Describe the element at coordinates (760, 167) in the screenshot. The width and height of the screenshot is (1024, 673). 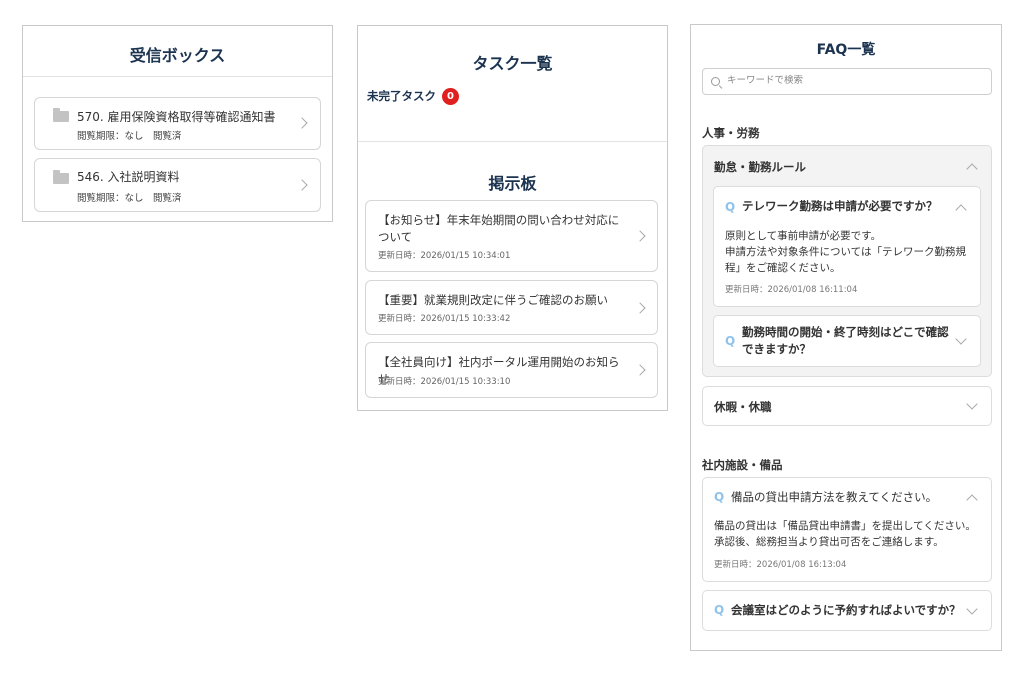
I see `category-title: 勤怠・勤務ルール` at that location.